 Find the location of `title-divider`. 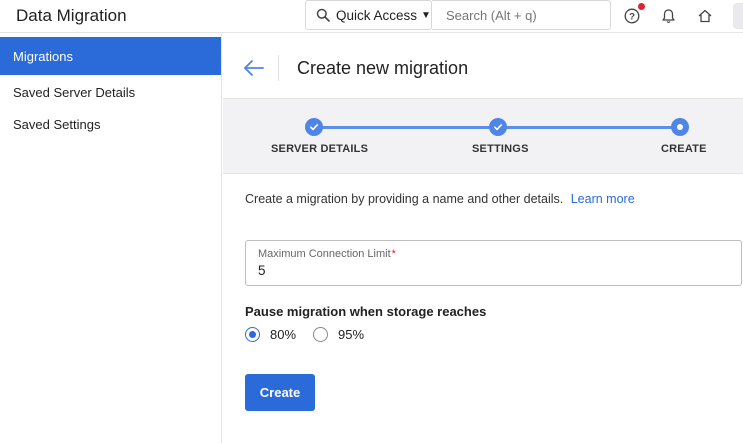

title-divider is located at coordinates (278, 68).